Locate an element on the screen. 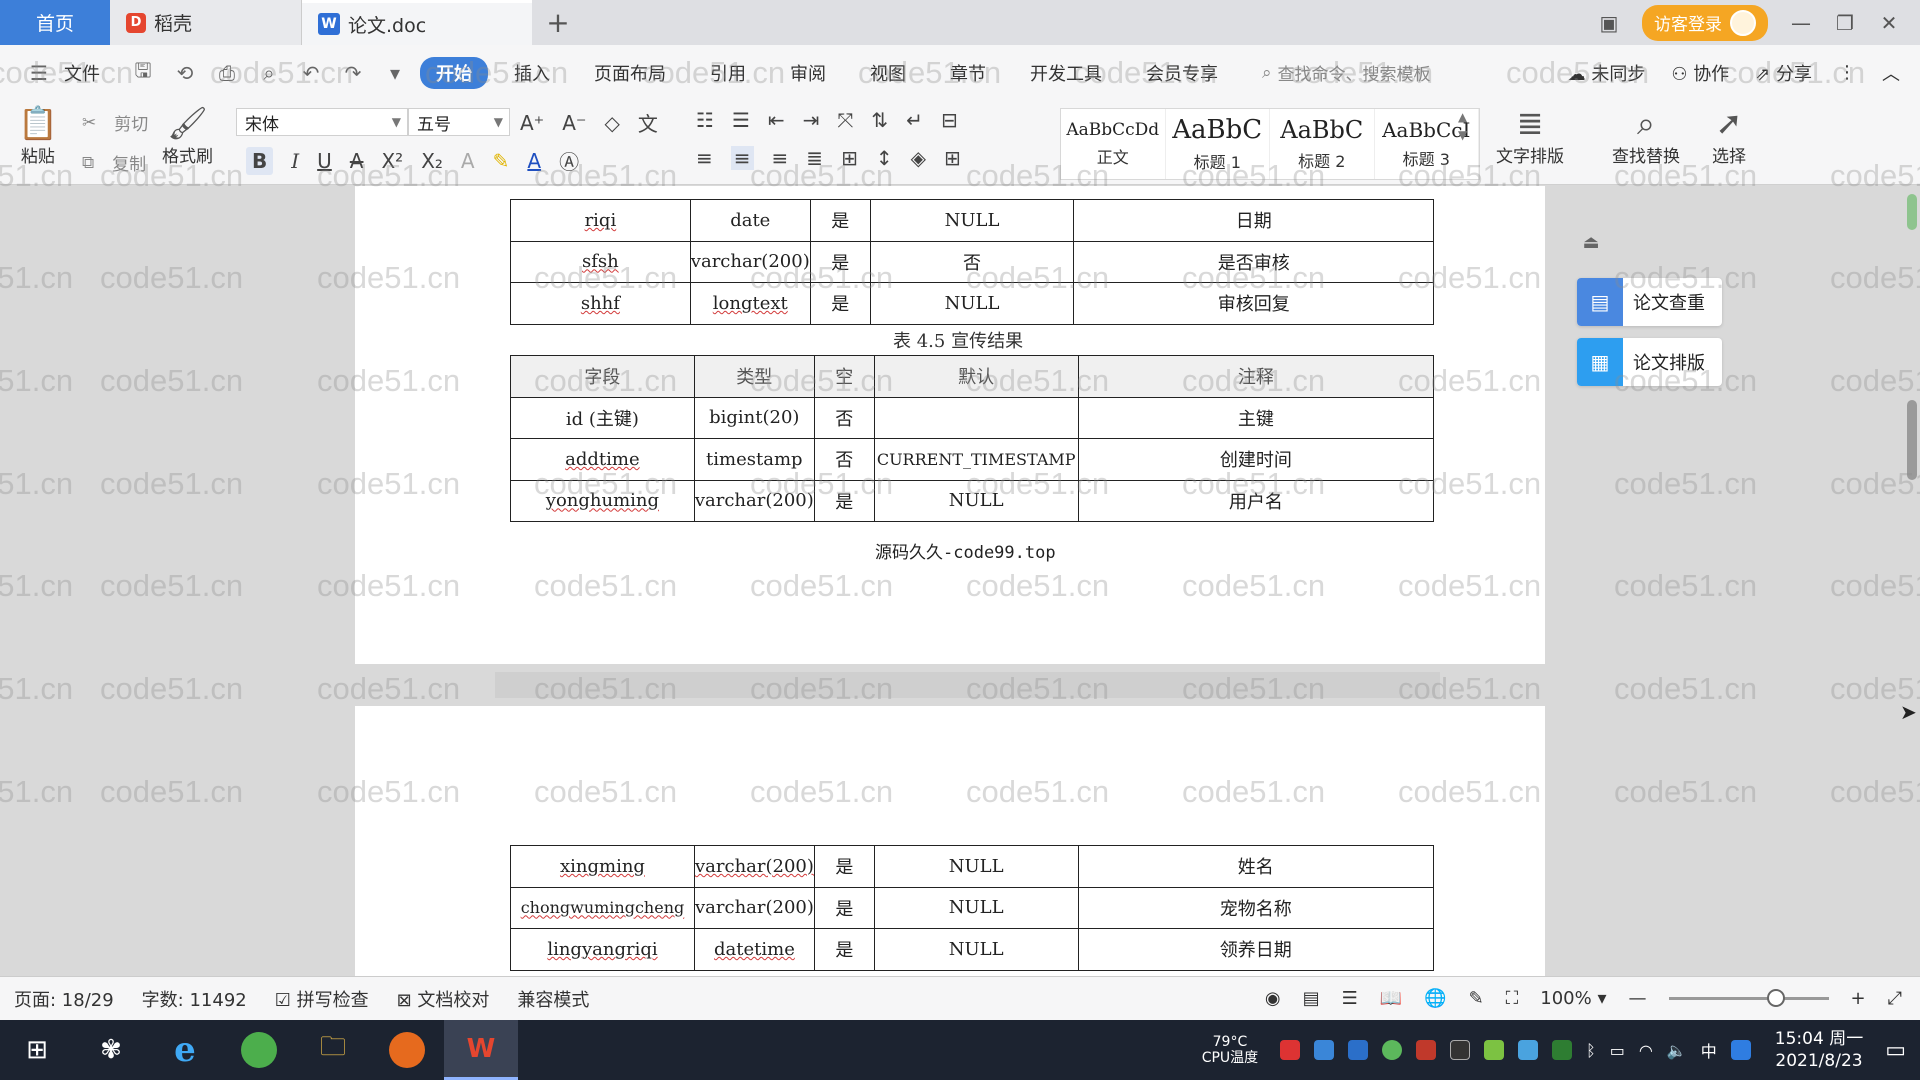  table-cell: chongwumingcheng is located at coordinates (602, 907).